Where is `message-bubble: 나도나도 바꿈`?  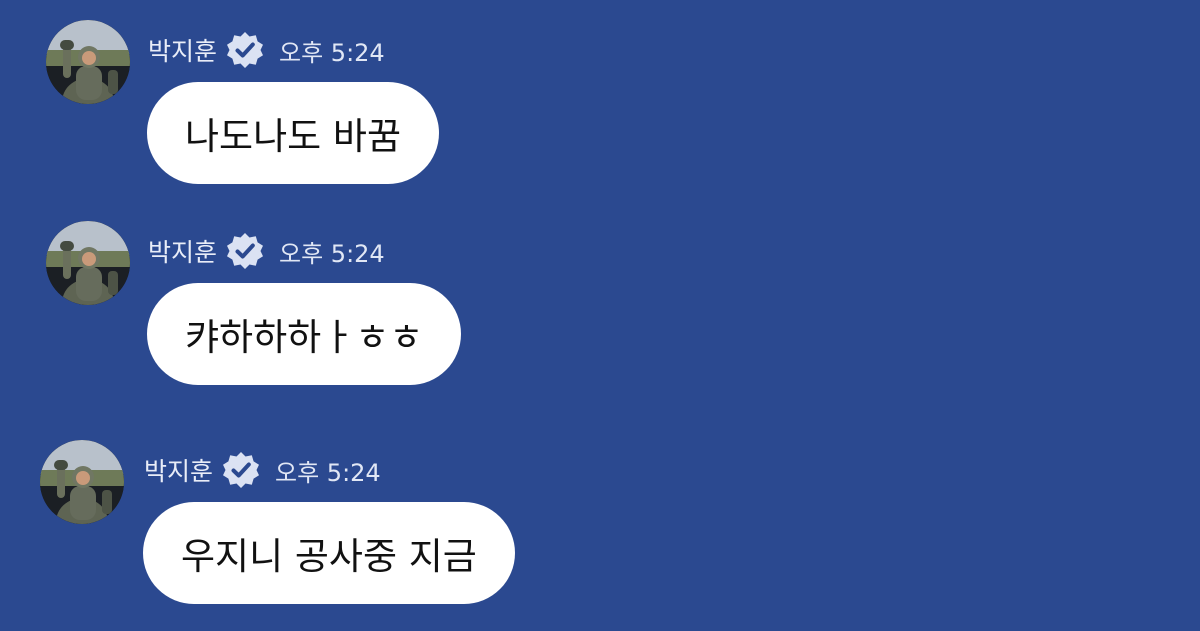
message-bubble: 나도나도 바꿈 is located at coordinates (293, 133).